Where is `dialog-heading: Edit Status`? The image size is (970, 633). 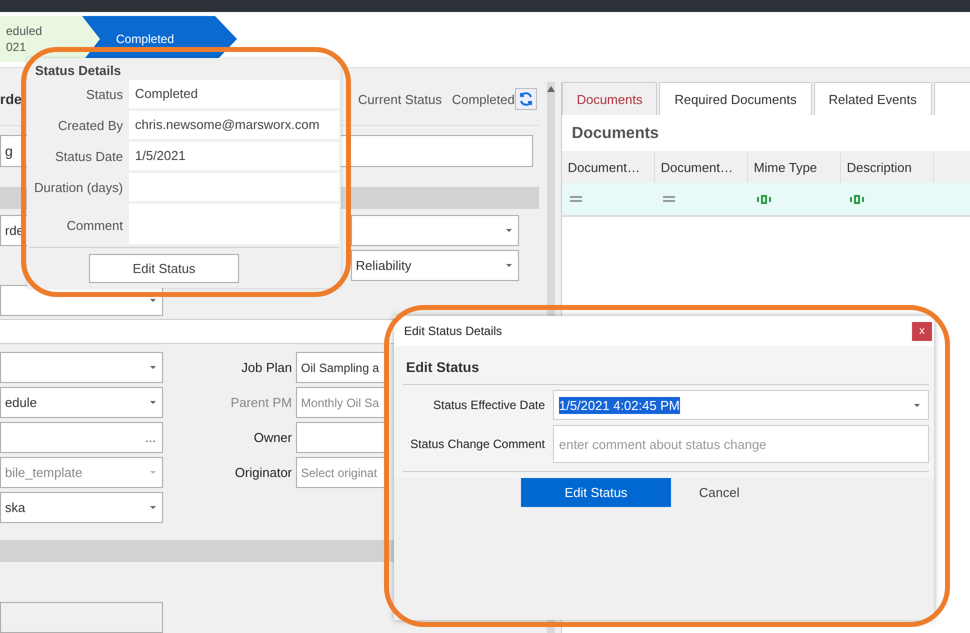 dialog-heading: Edit Status is located at coordinates (666, 365).